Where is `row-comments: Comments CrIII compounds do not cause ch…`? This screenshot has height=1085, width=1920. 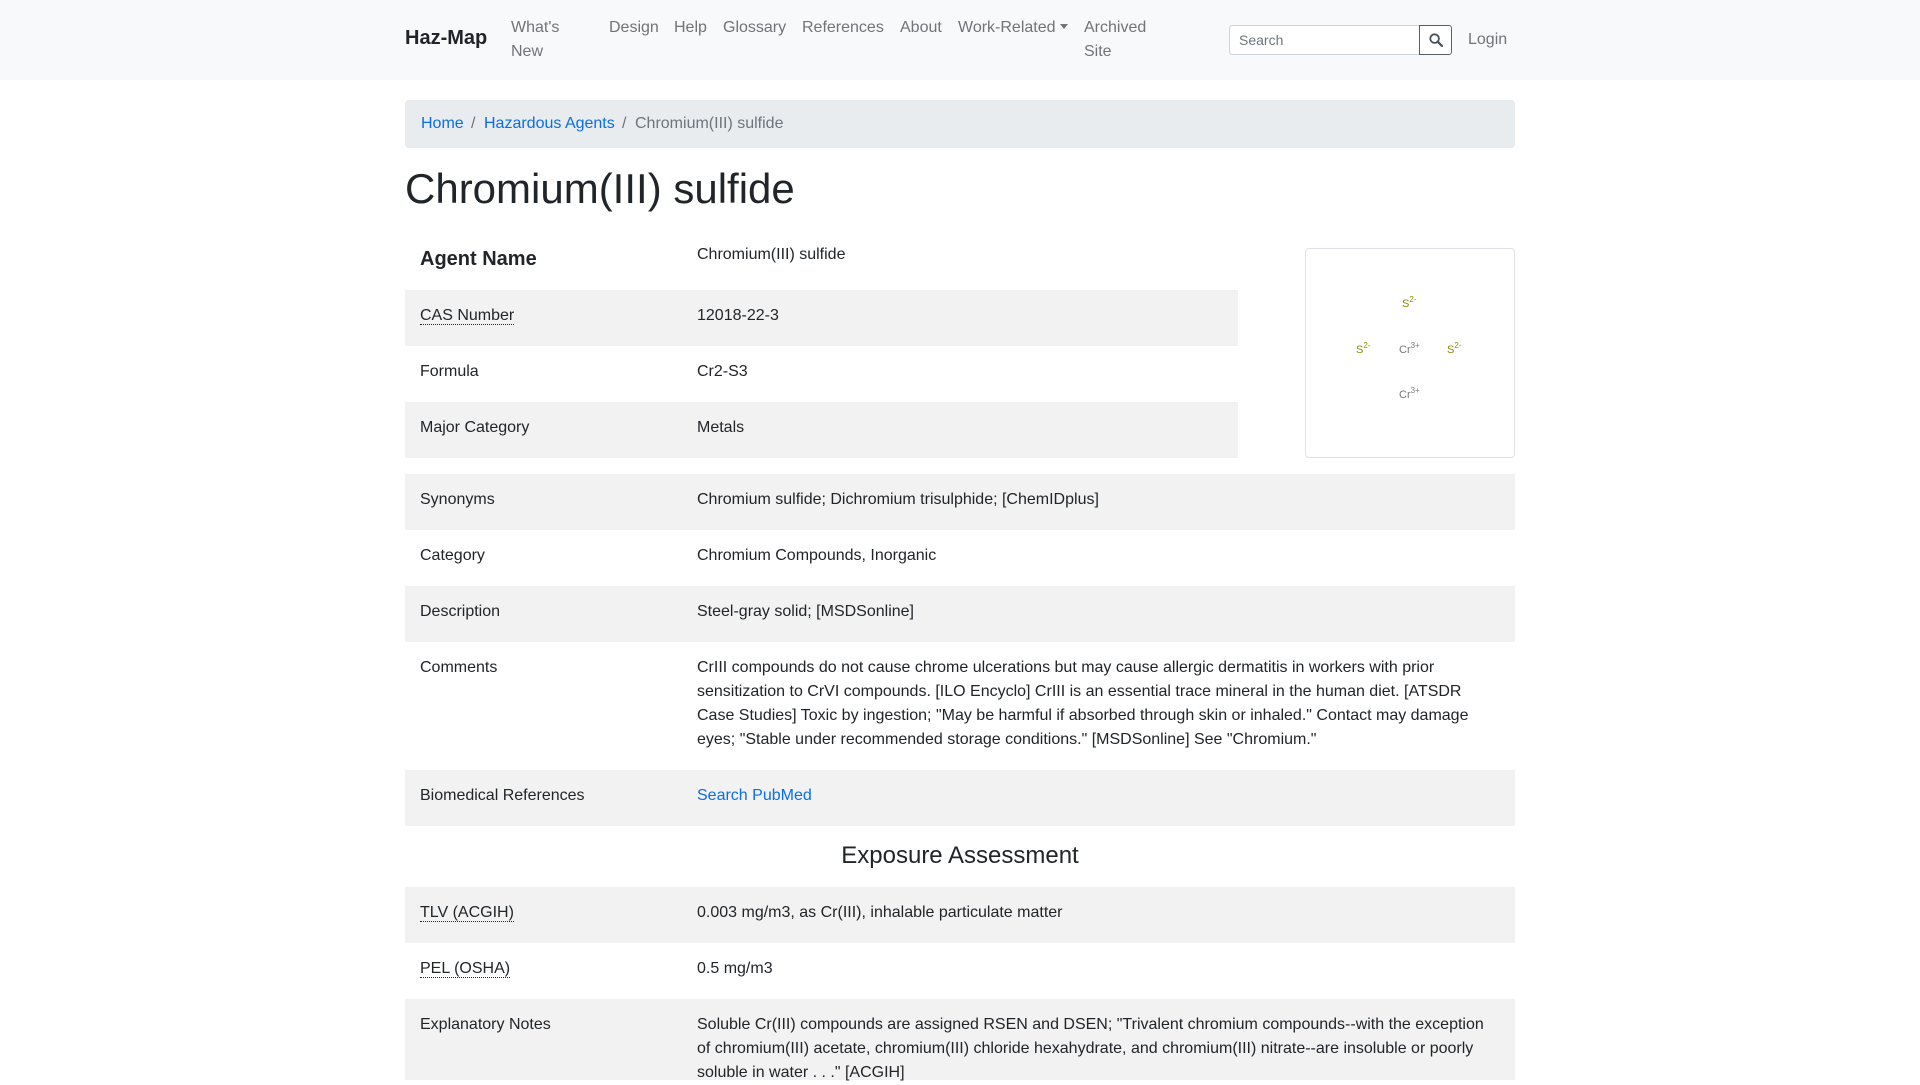 row-comments: Comments CrIII compounds do not cause ch… is located at coordinates (960, 706).